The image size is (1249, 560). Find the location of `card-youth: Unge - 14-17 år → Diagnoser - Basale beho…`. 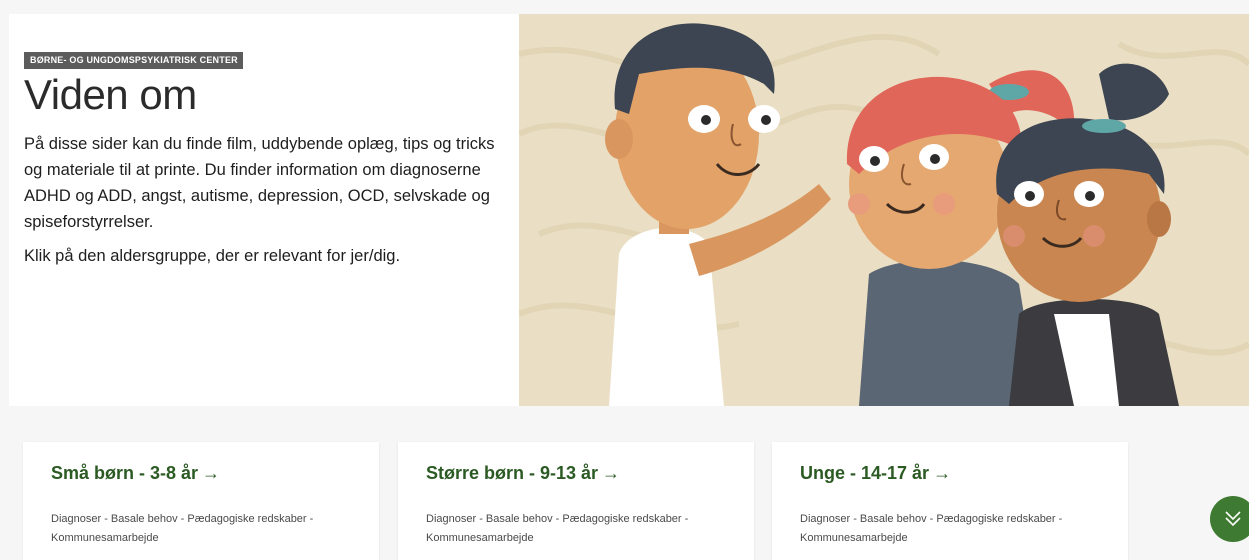

card-youth: Unge - 14-17 år → Diagnoser - Basale beho… is located at coordinates (950, 501).